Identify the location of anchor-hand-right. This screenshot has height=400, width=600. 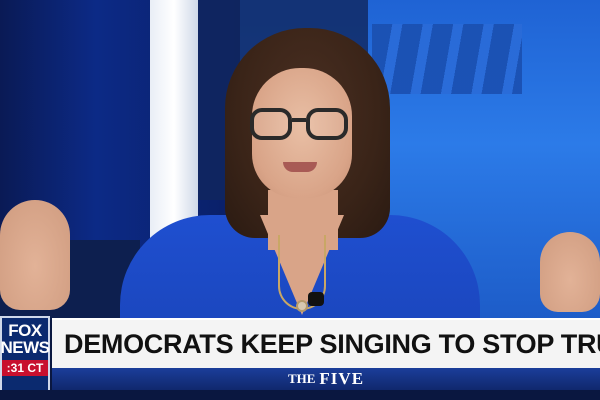
(570, 272).